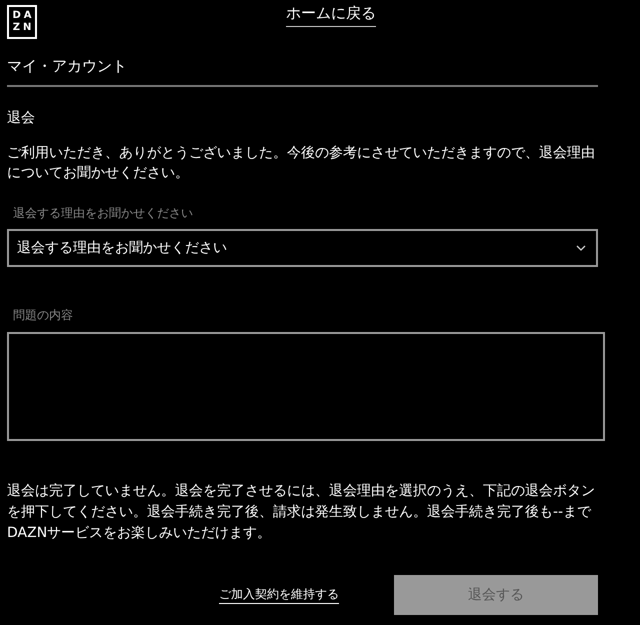 Image resolution: width=640 pixels, height=625 pixels. I want to click on home-link: ホームに戻る, so click(331, 15).